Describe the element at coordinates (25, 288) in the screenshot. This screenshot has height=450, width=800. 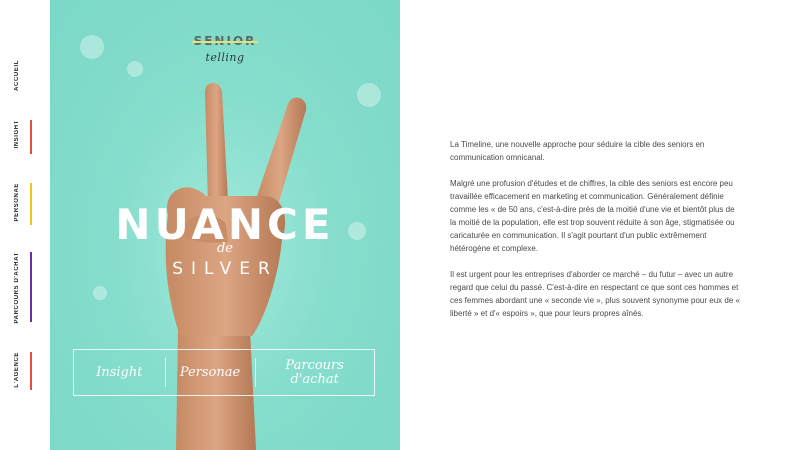
I see `nav-item-parcours-achat: PARCOURS D'ACHAT` at that location.